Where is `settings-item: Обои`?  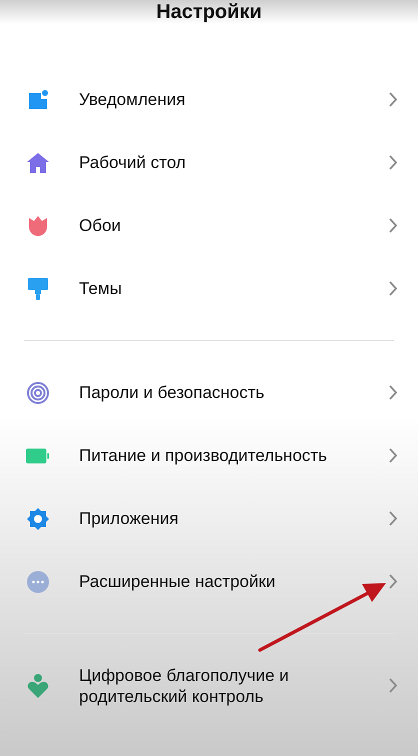
settings-item: Обои is located at coordinates (209, 225).